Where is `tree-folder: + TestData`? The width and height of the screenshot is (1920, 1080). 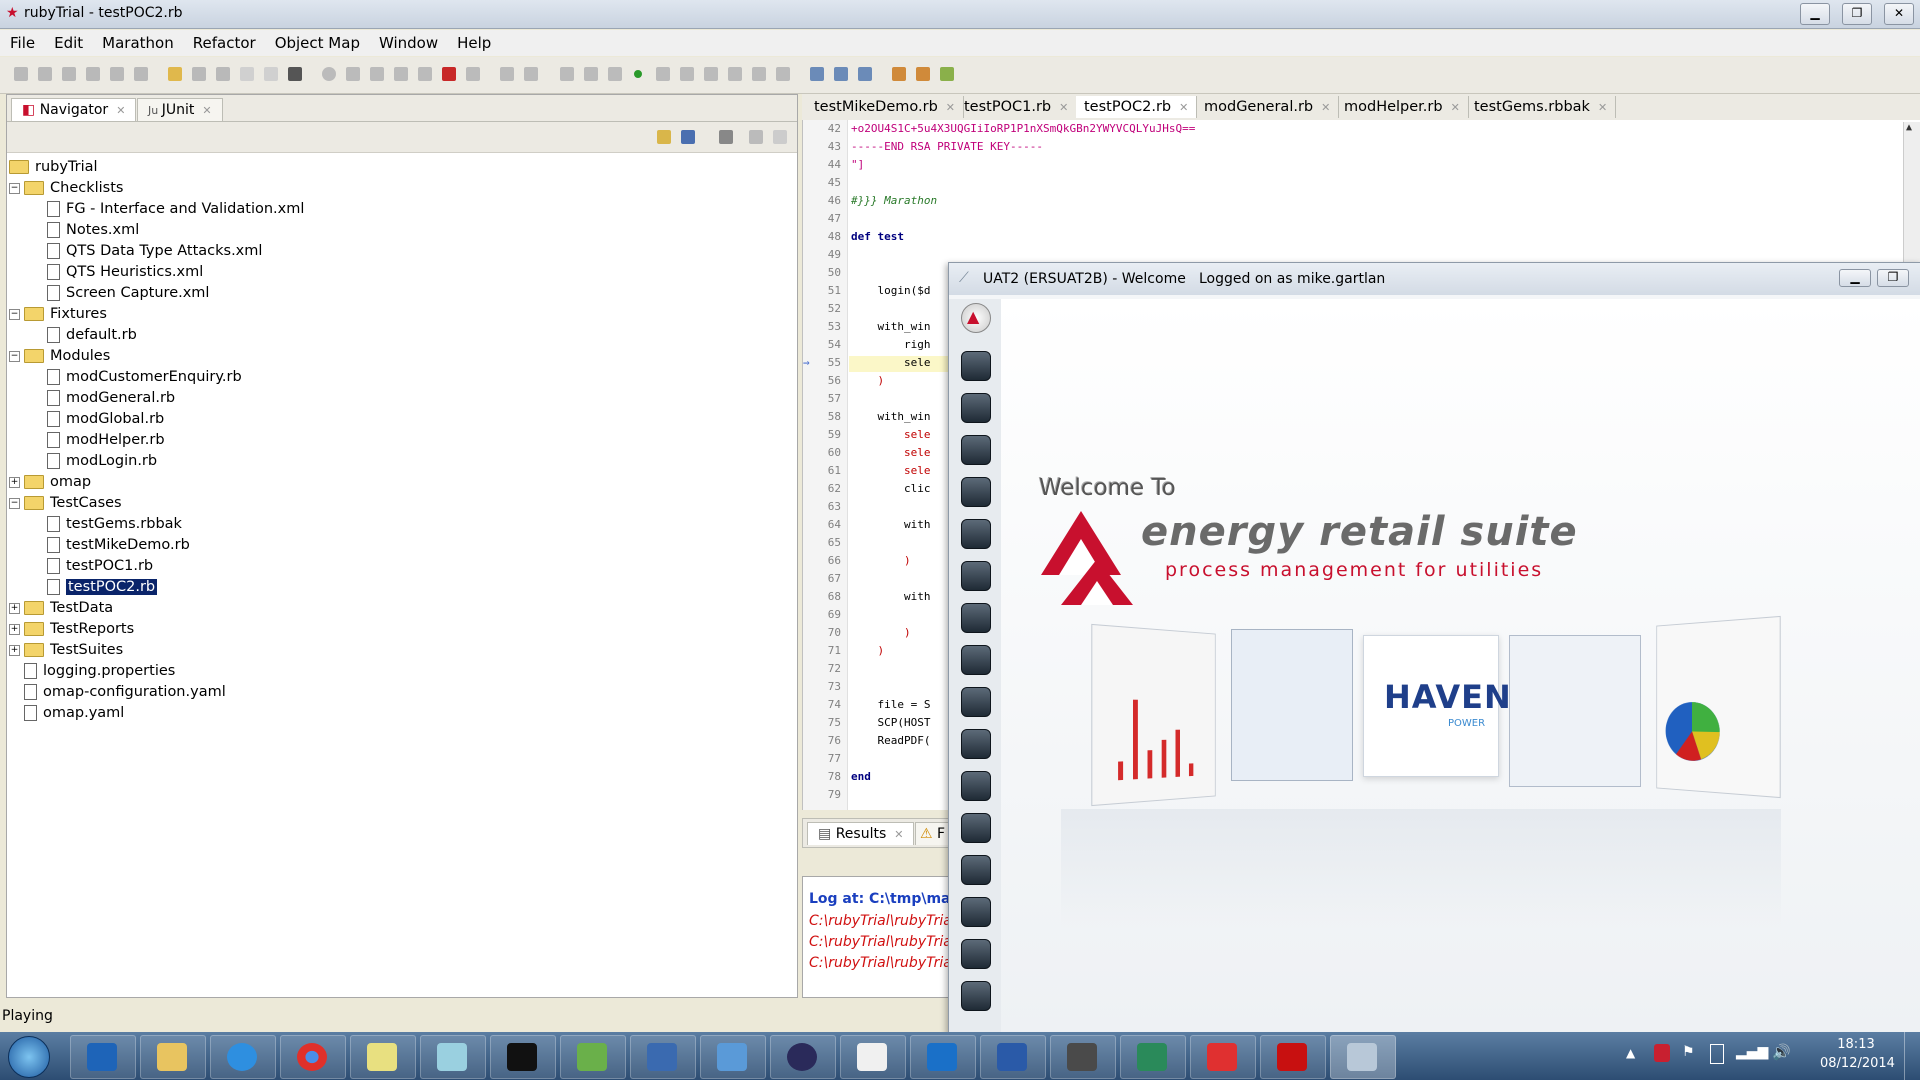 tree-folder: + TestData is located at coordinates (61, 608).